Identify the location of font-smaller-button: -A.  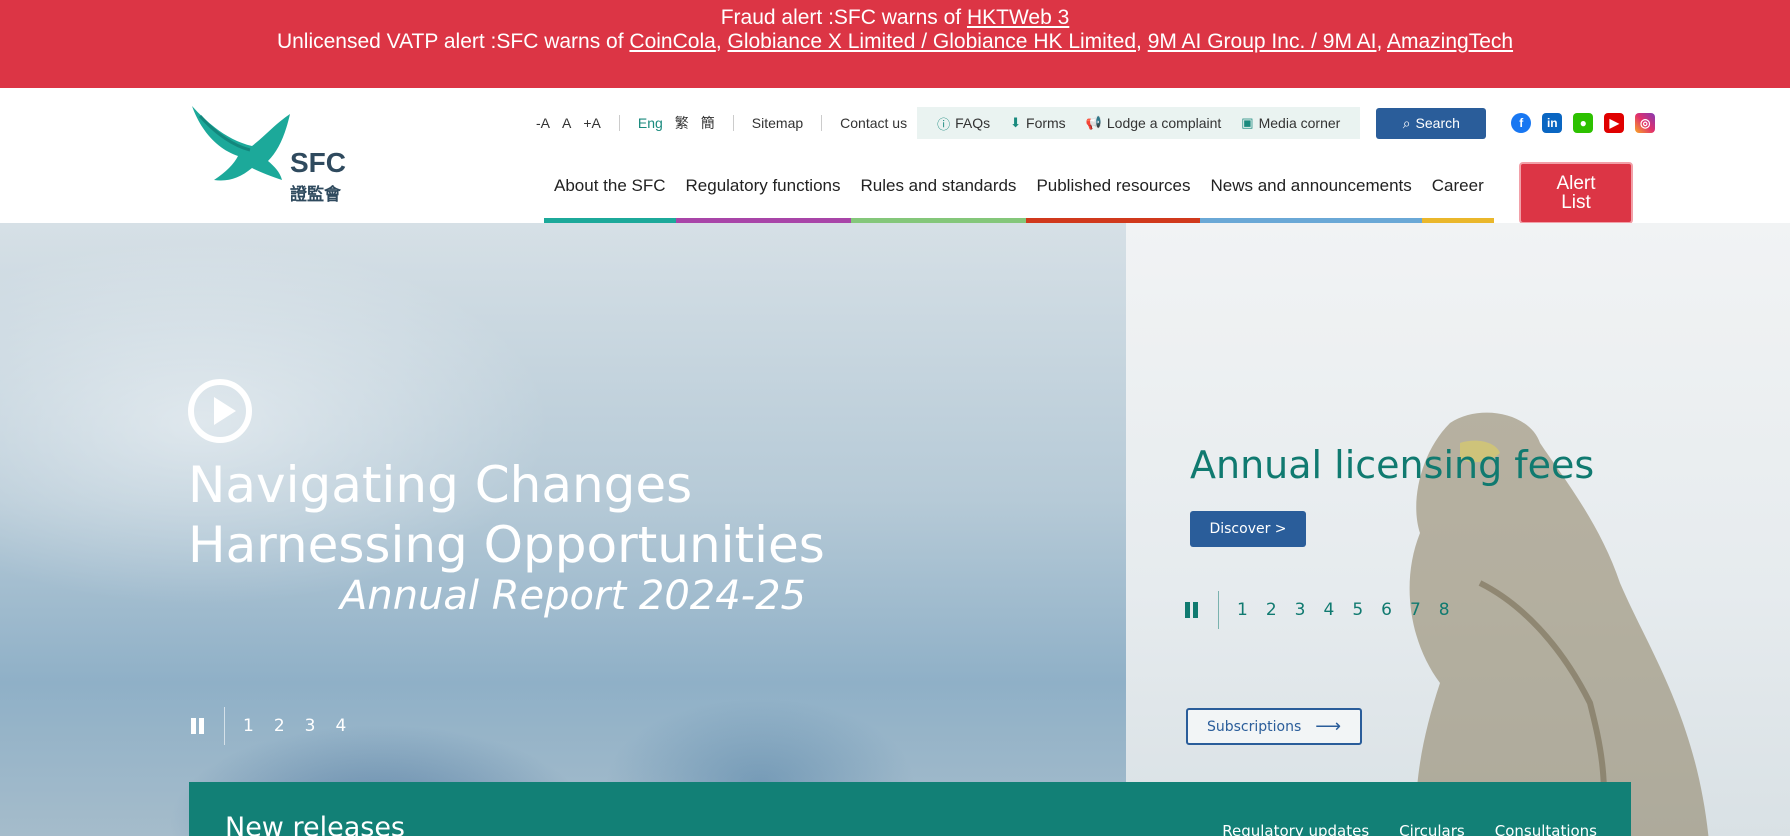
(543, 123).